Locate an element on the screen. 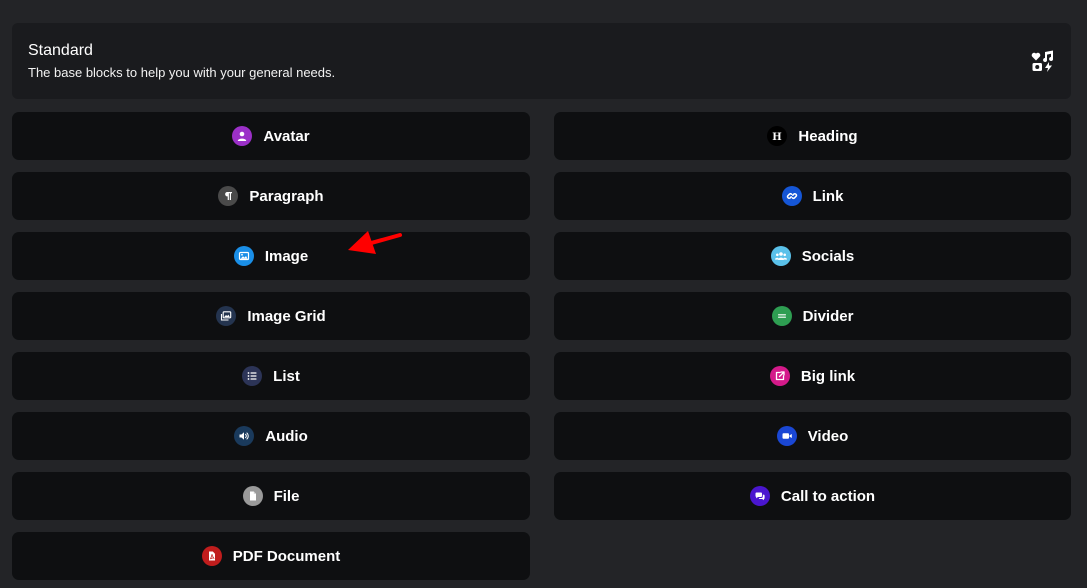  block-label: Image is located at coordinates (286, 256).